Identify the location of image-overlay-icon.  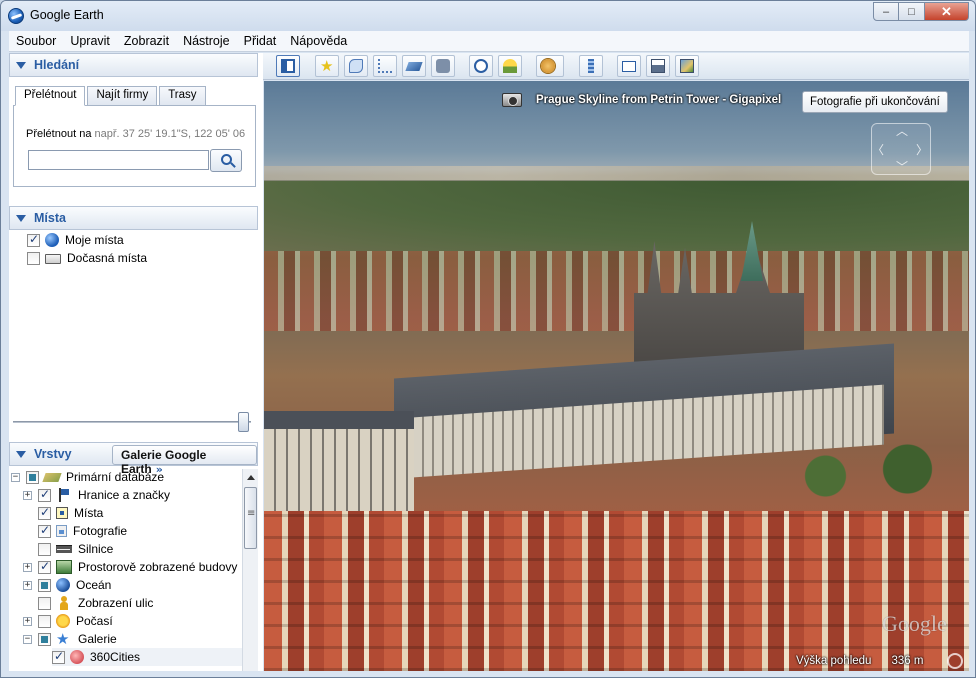
(414, 66).